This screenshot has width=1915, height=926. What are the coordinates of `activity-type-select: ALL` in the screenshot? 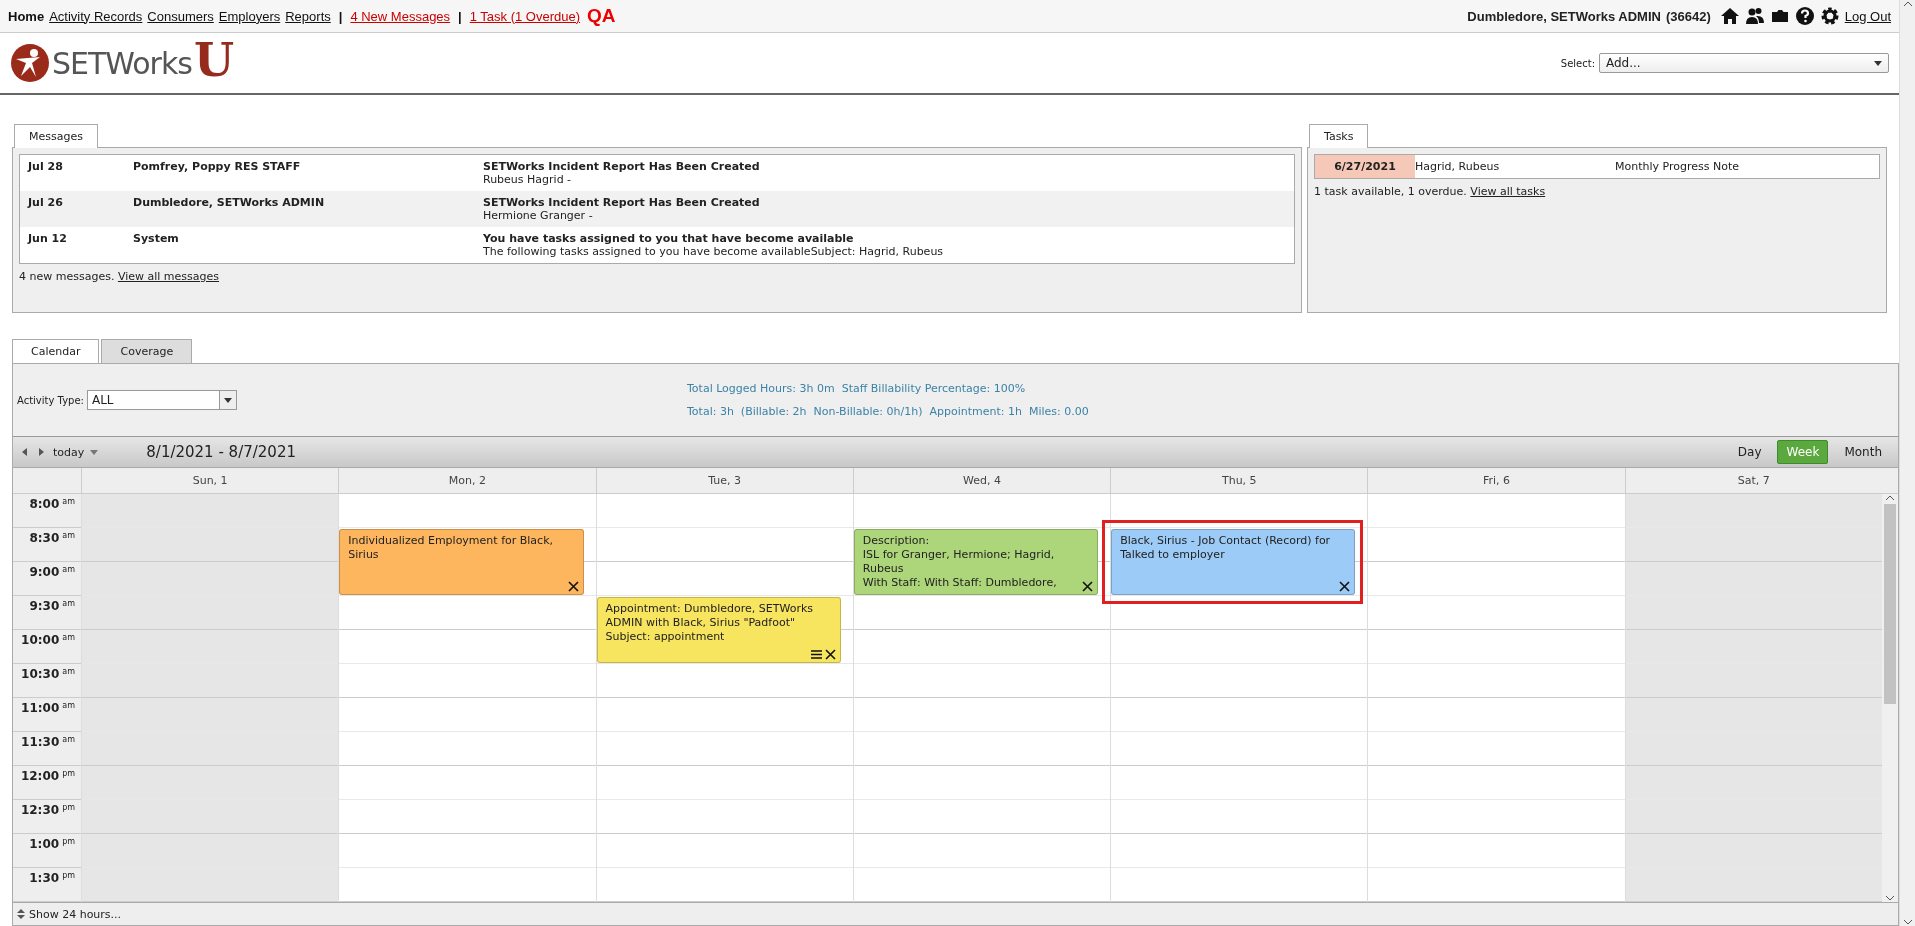 It's located at (161, 400).